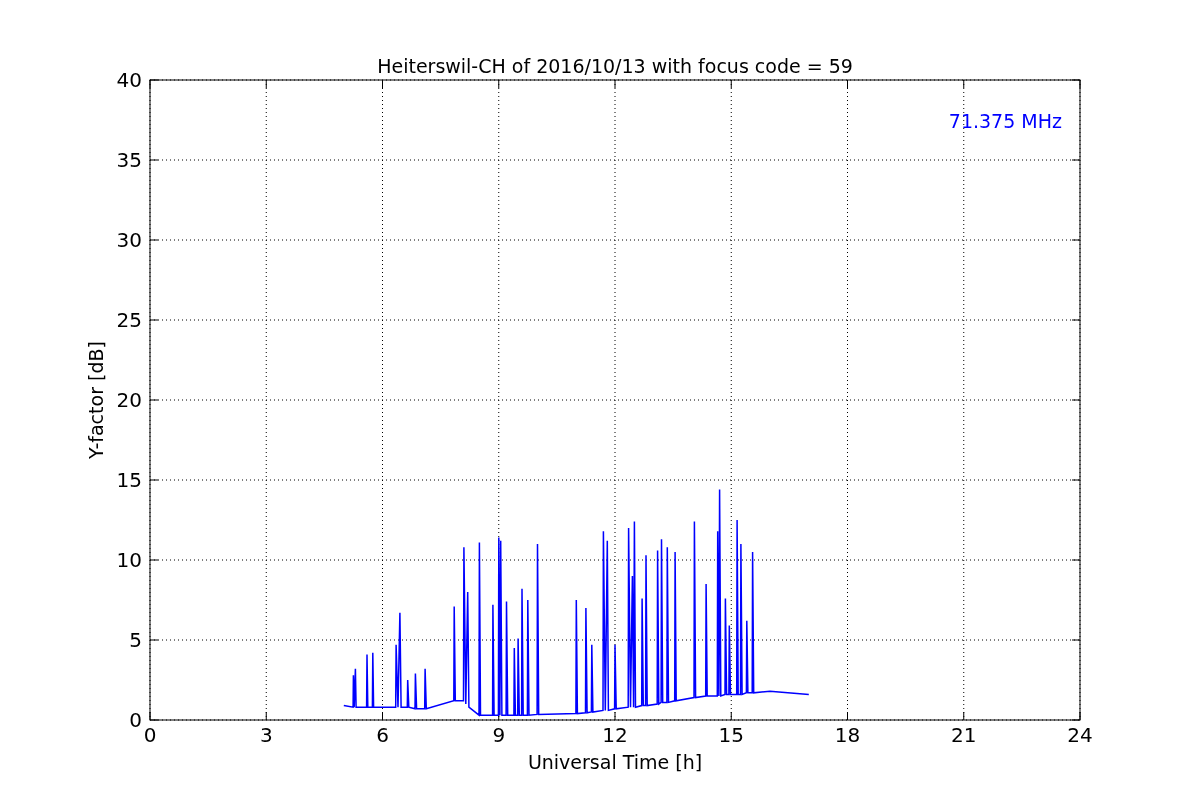 This screenshot has width=1200, height=800. I want to click on x-tick-label: 9, so click(499, 735).